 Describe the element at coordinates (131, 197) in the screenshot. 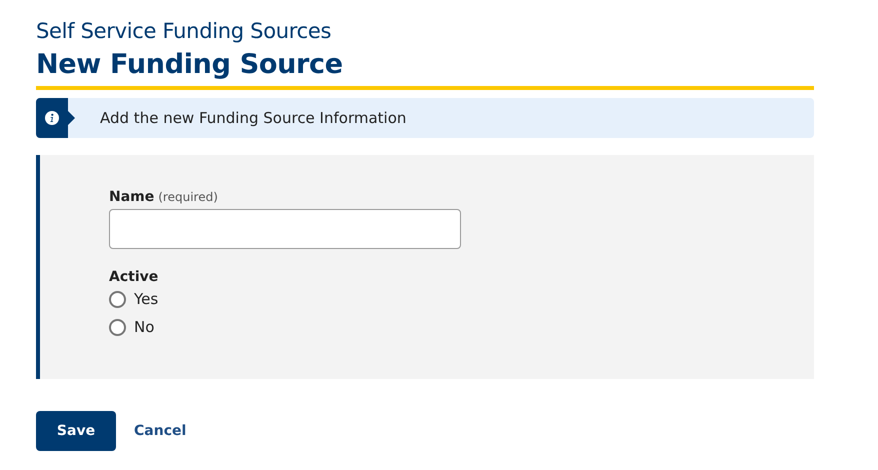

I see `field-label: Name` at that location.